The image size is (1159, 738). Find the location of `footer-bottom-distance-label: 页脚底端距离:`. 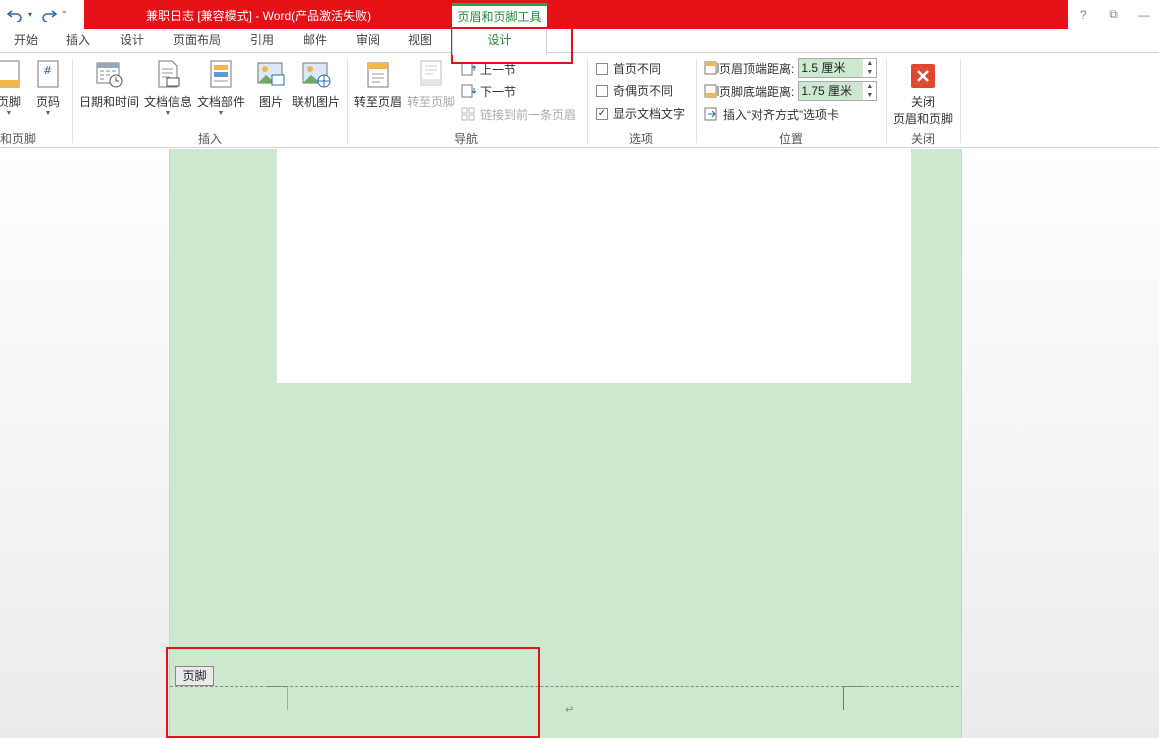

footer-bottom-distance-label: 页脚底端距离: is located at coordinates (757, 91).